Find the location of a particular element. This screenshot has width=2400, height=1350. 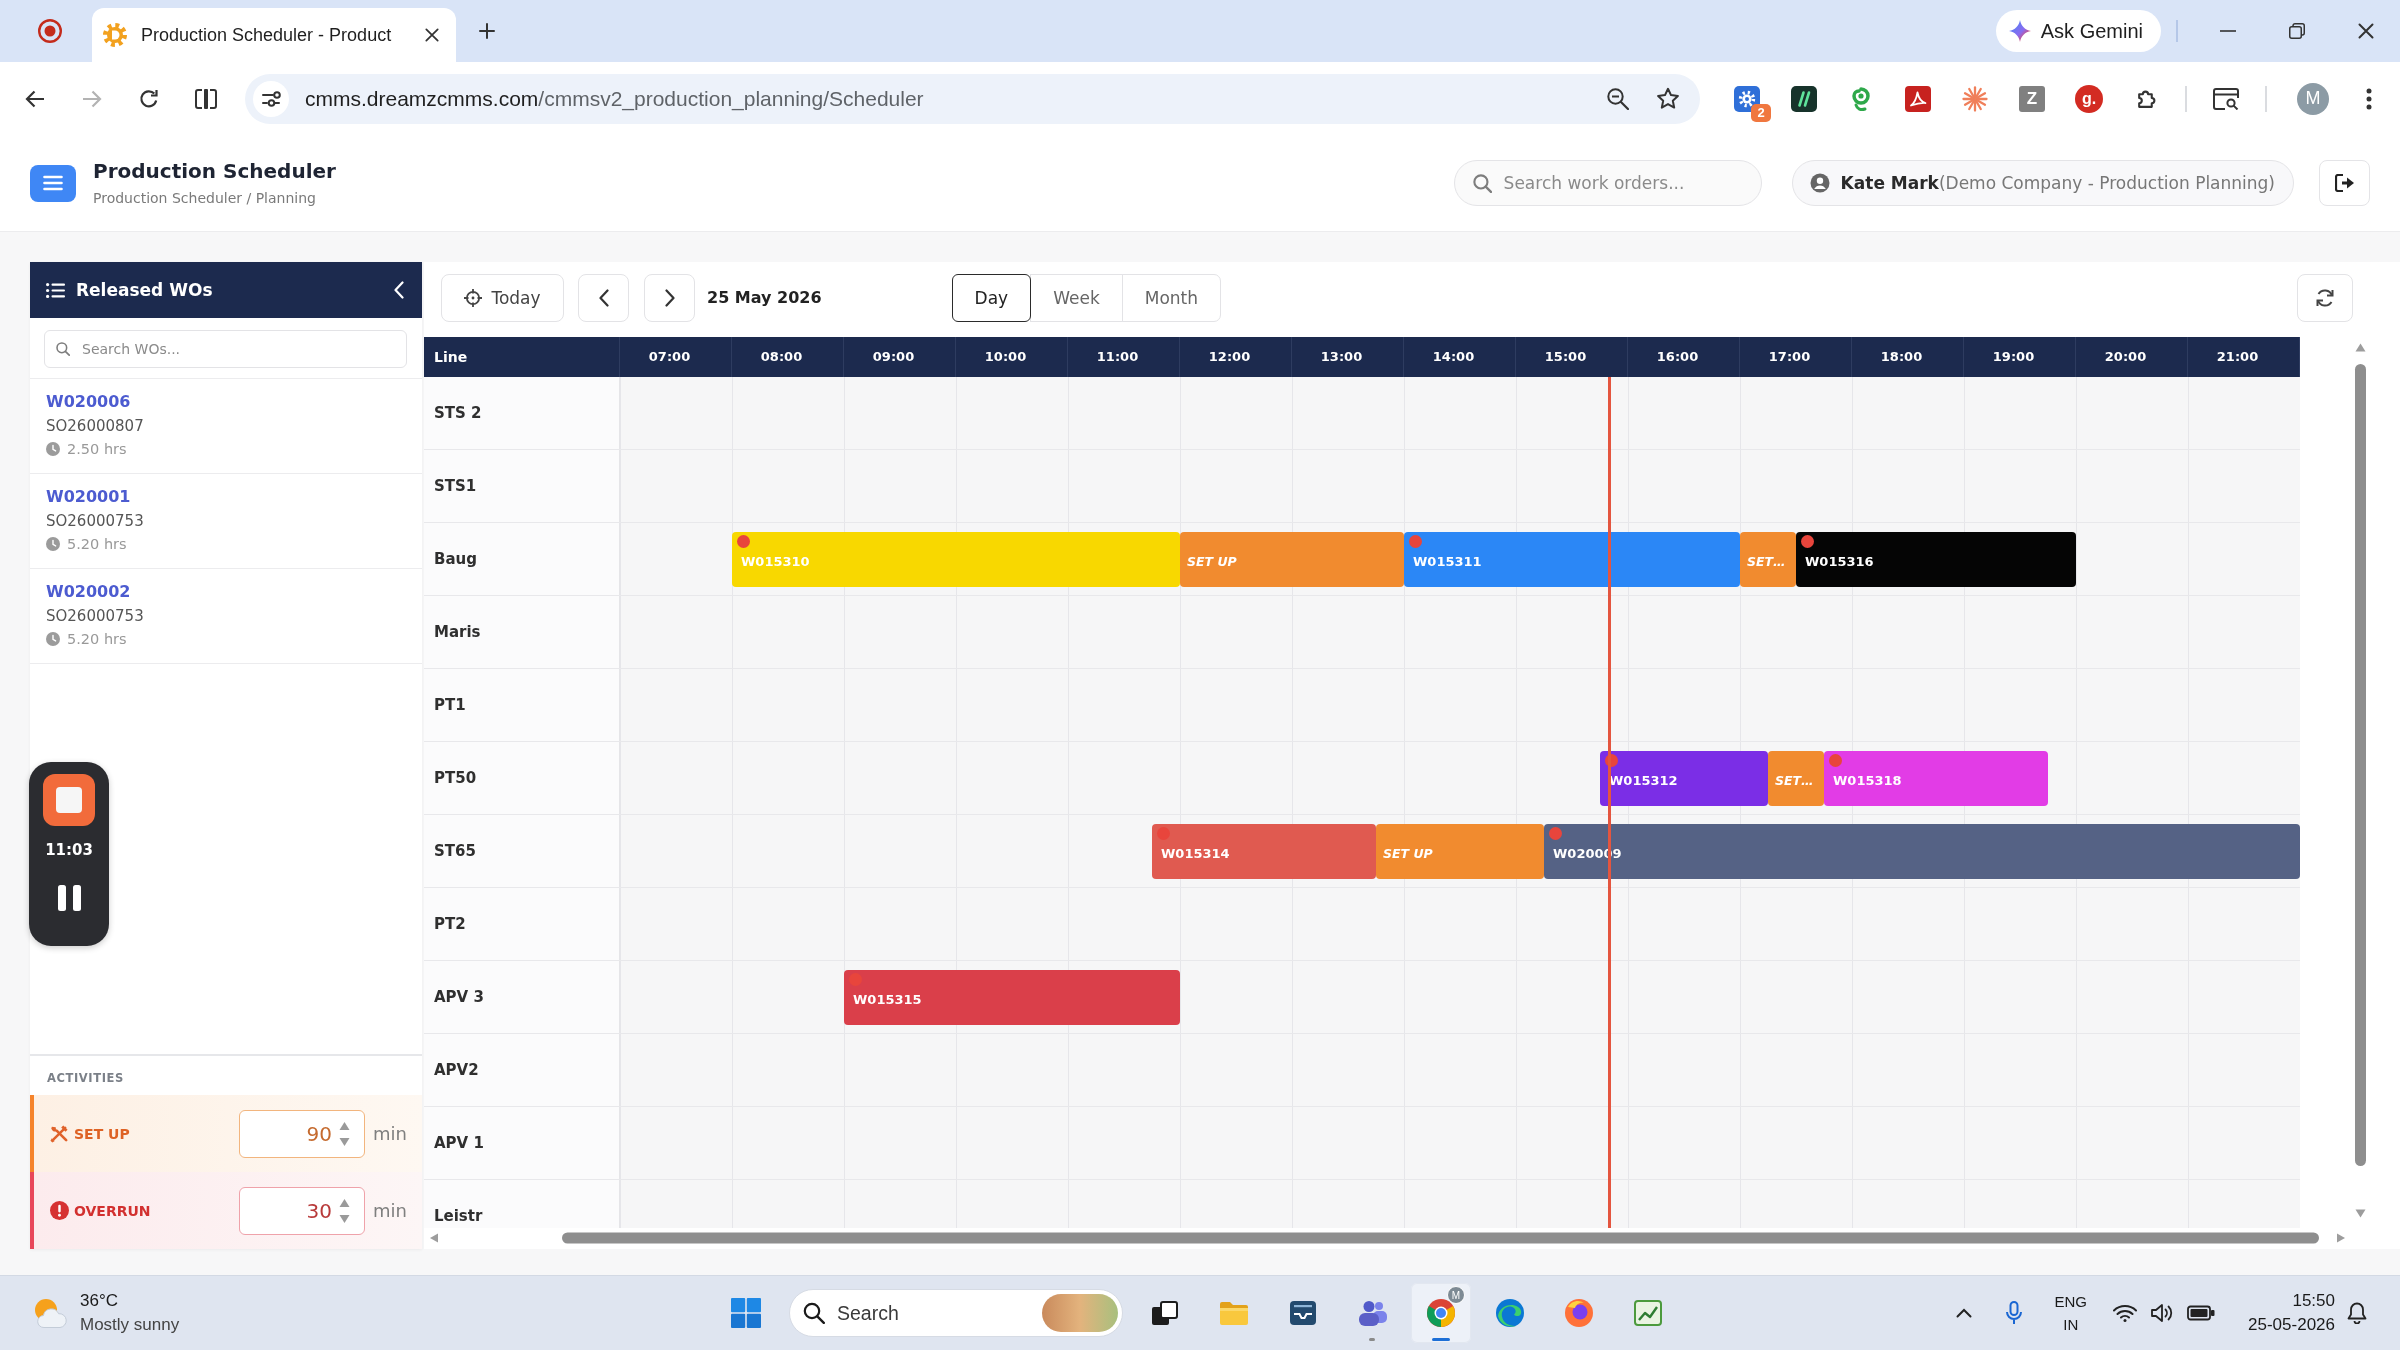

browser-icon is located at coordinates (1441, 1313).